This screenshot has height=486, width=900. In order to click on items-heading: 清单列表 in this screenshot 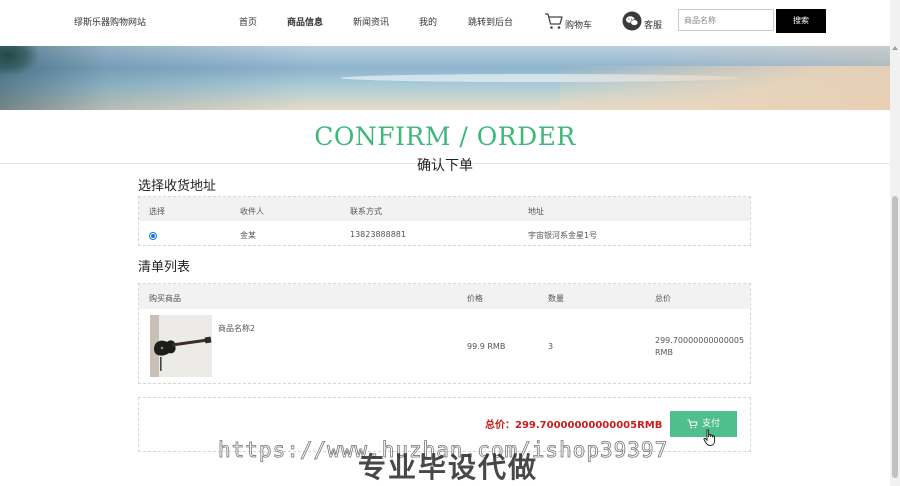, I will do `click(164, 267)`.